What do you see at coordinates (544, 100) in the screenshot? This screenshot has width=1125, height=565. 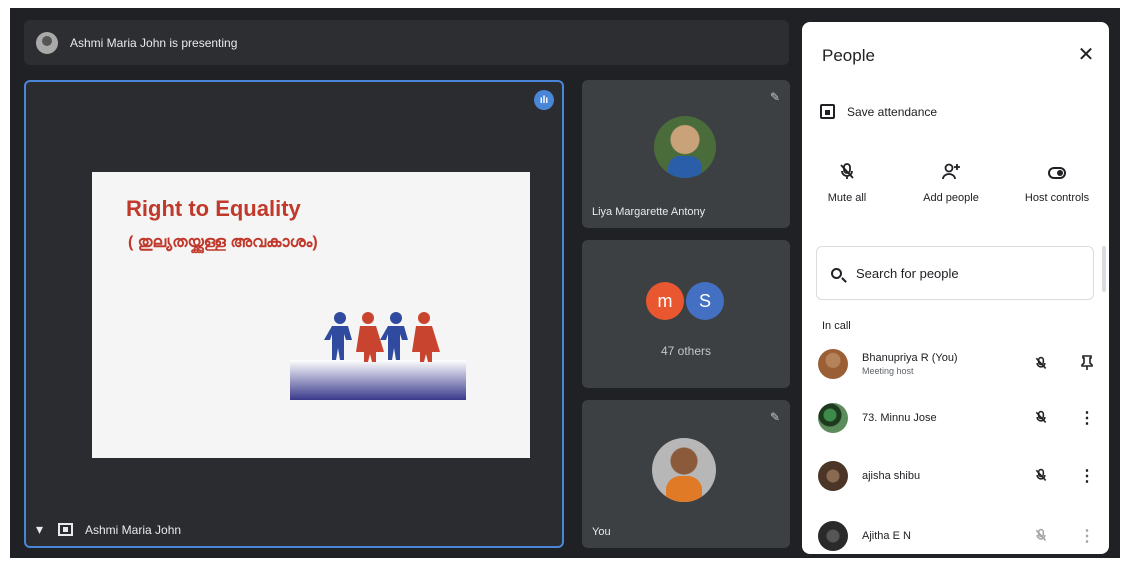 I see `speaking-indicator-icon: ılı` at bounding box center [544, 100].